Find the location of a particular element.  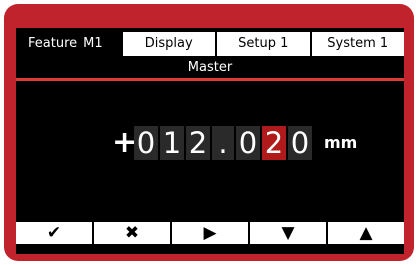

down-arrow-icon: ▼ is located at coordinates (288, 233).